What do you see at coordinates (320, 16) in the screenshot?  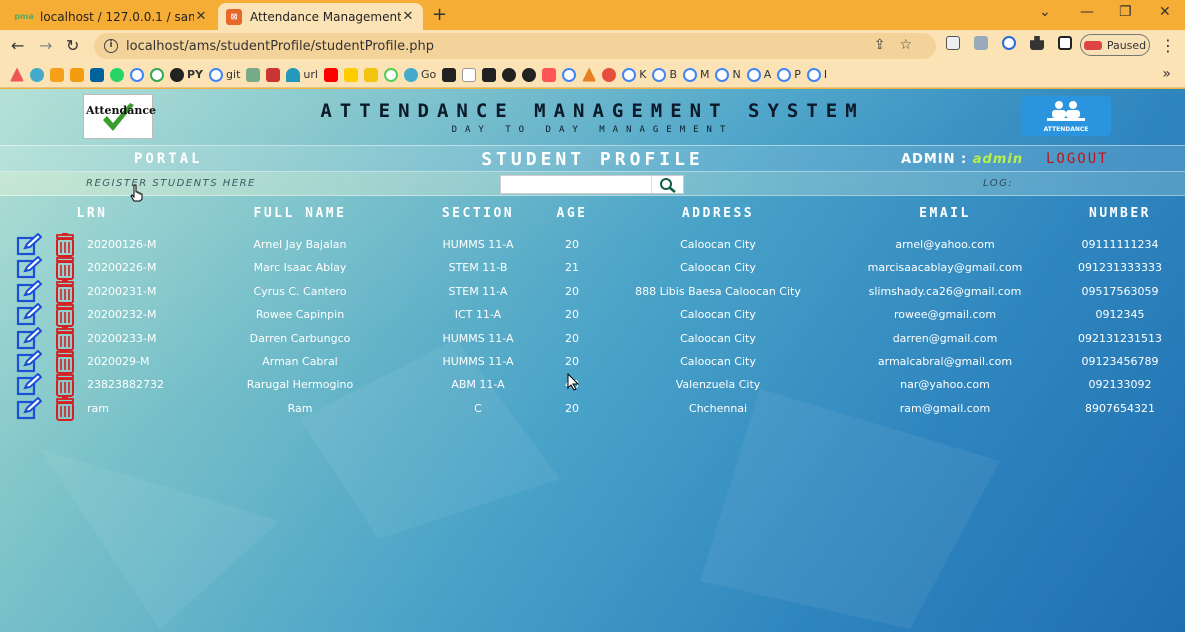 I see `browser-tab-ams: ⊠ Attendance Management System ✕` at bounding box center [320, 16].